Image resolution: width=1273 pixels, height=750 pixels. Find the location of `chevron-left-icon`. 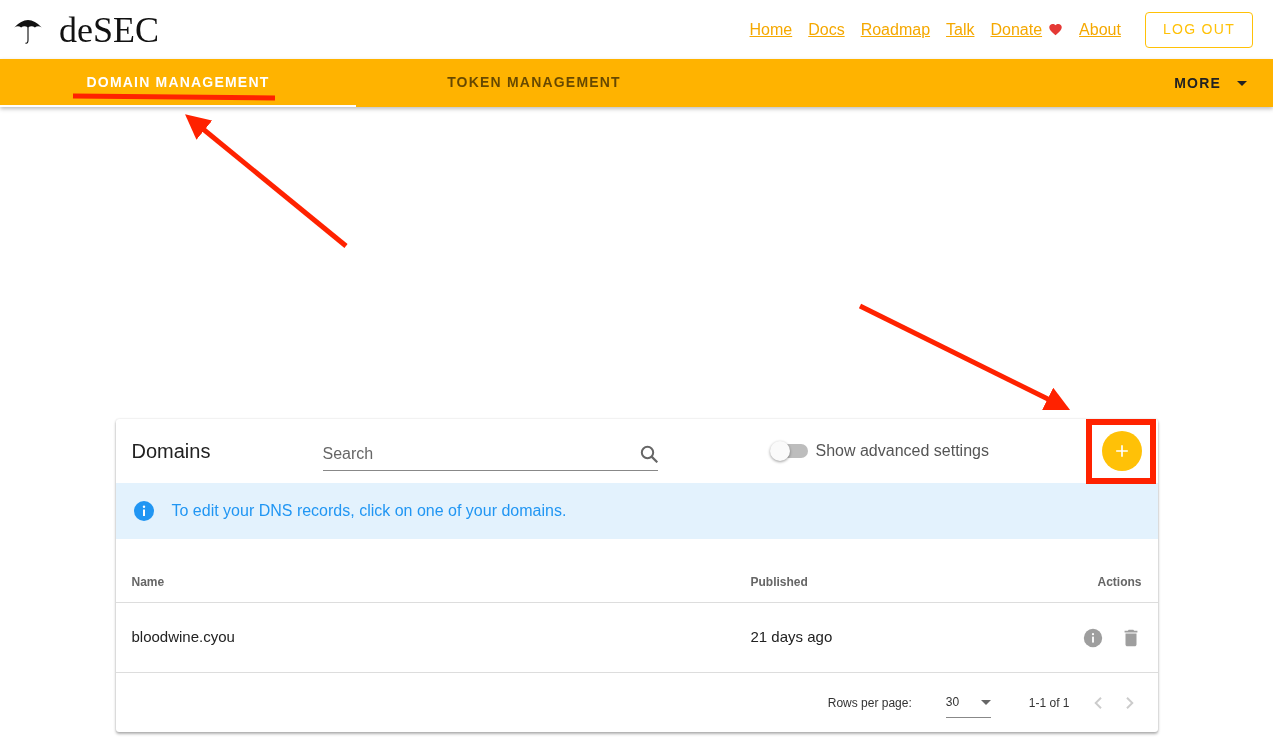

chevron-left-icon is located at coordinates (1097, 703).